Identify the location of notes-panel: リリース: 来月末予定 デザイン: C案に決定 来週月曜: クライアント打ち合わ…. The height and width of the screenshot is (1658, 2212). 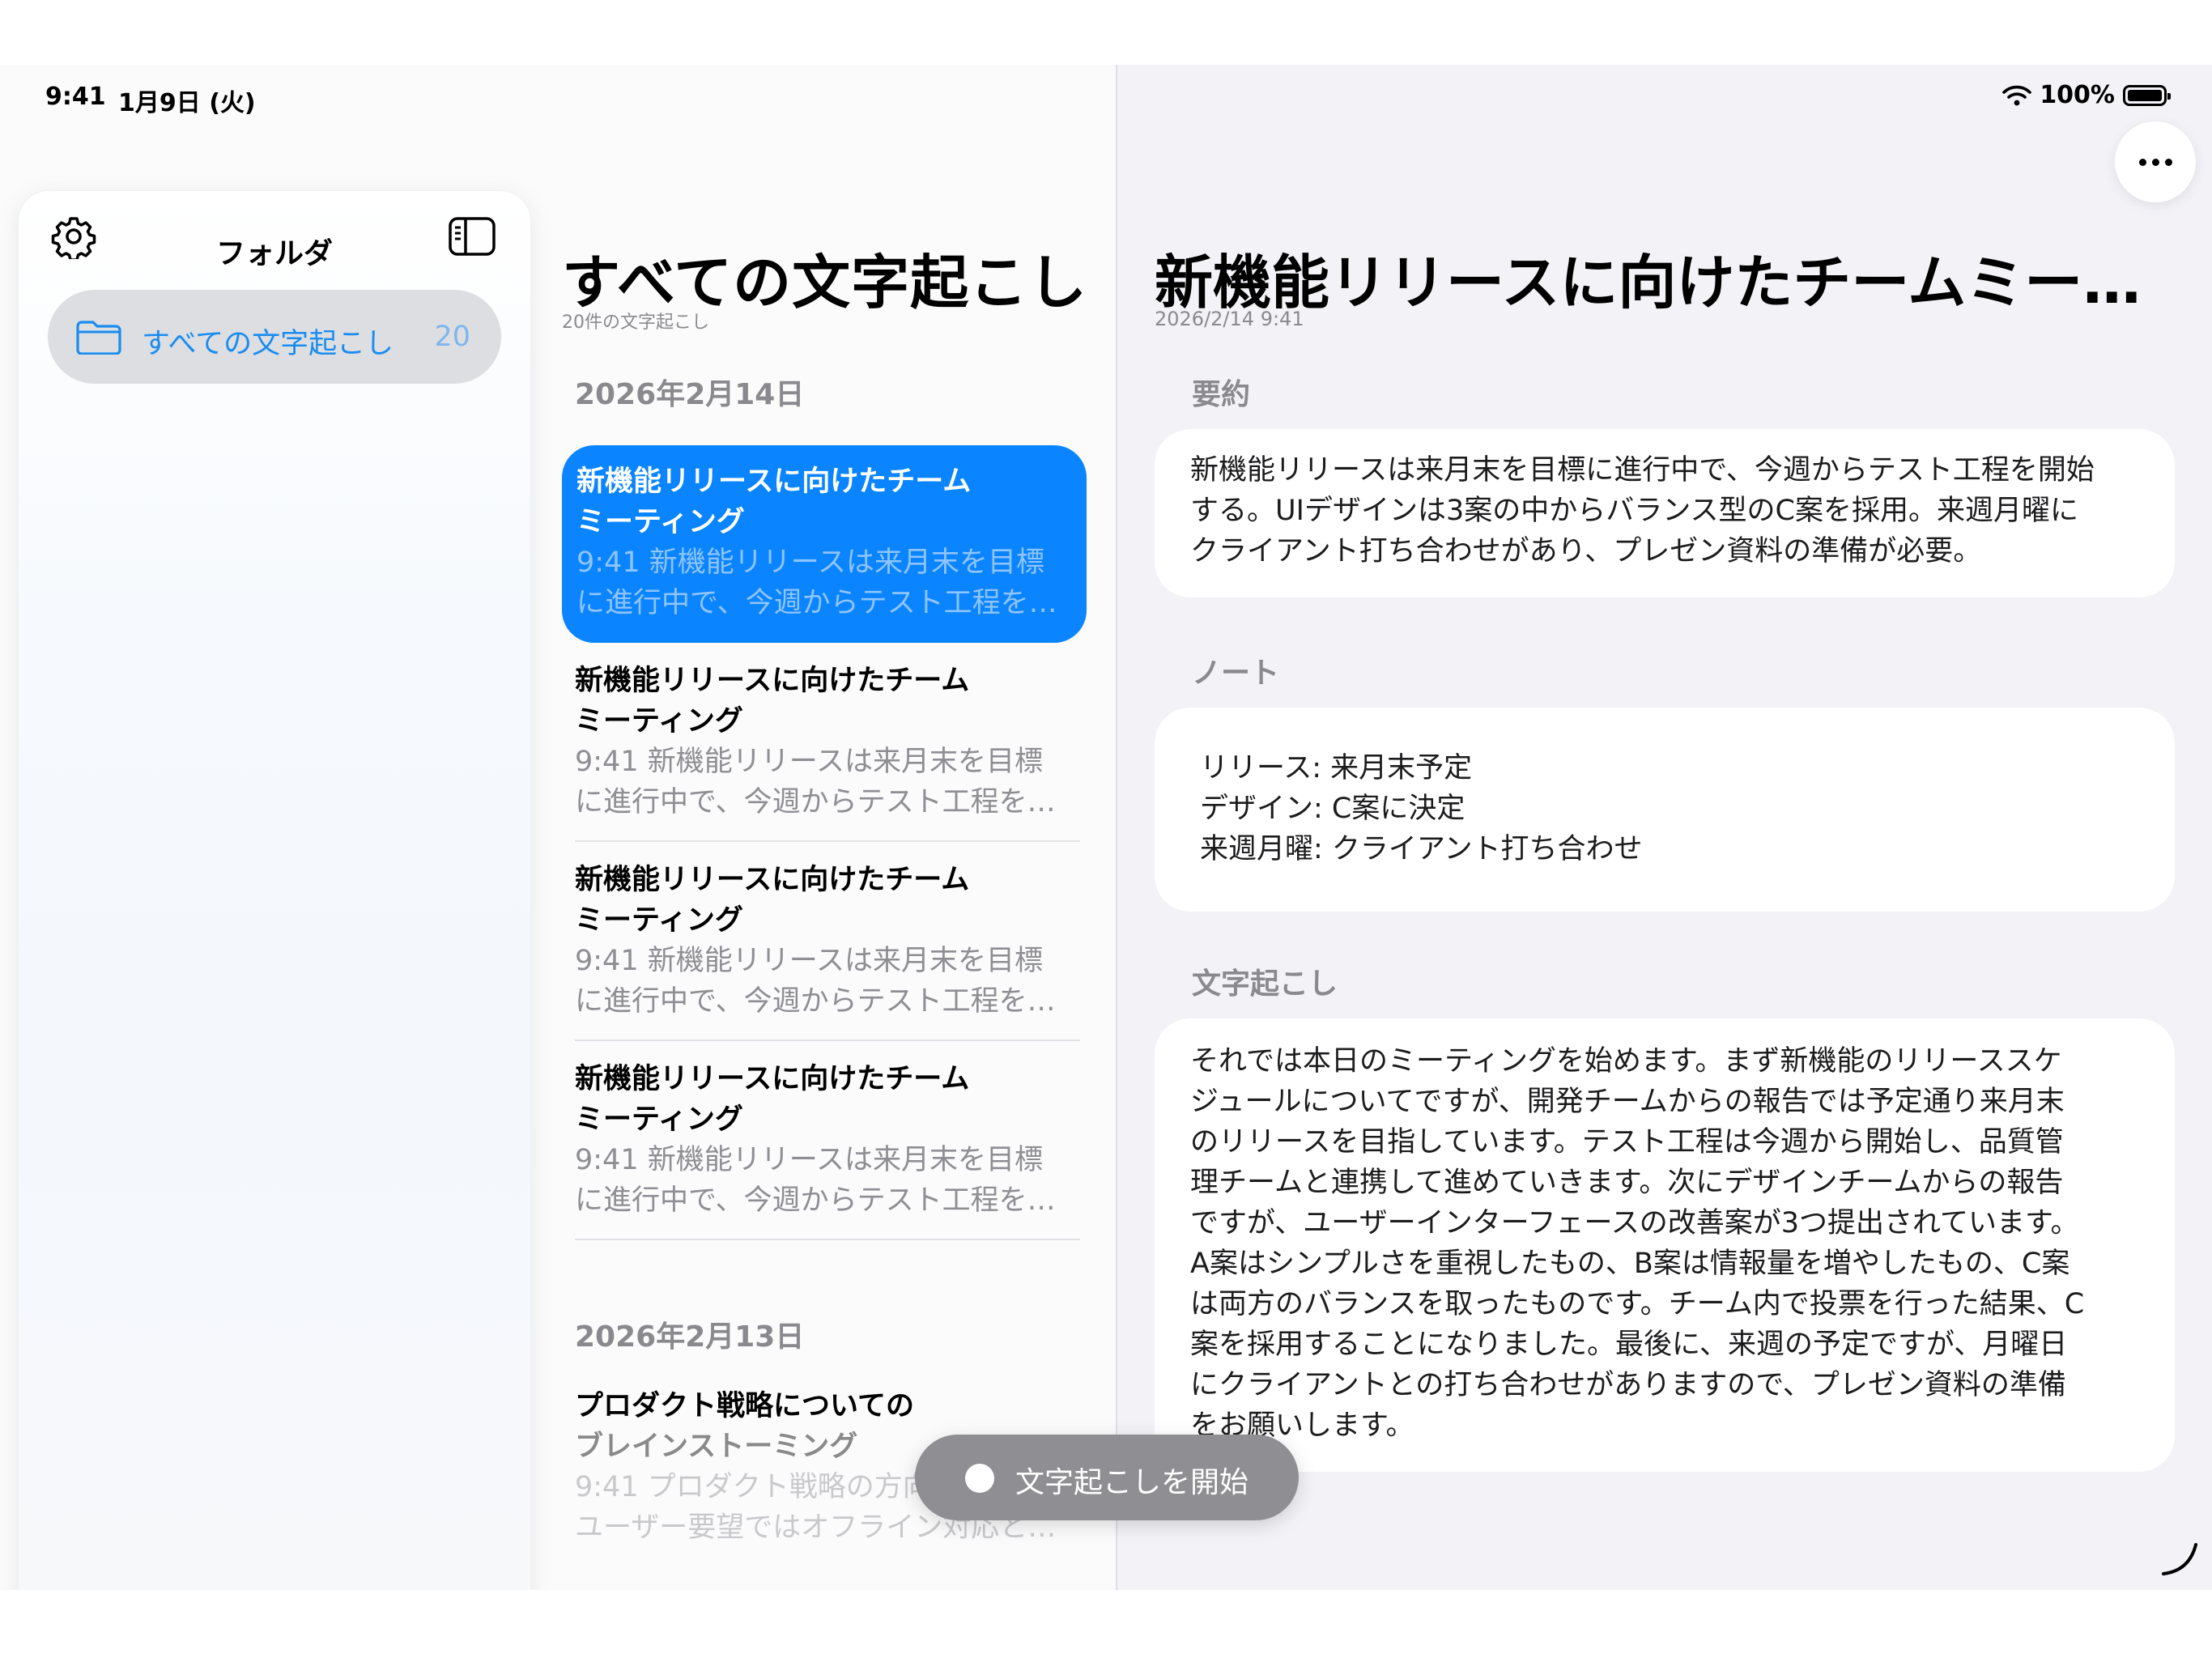
(1665, 810).